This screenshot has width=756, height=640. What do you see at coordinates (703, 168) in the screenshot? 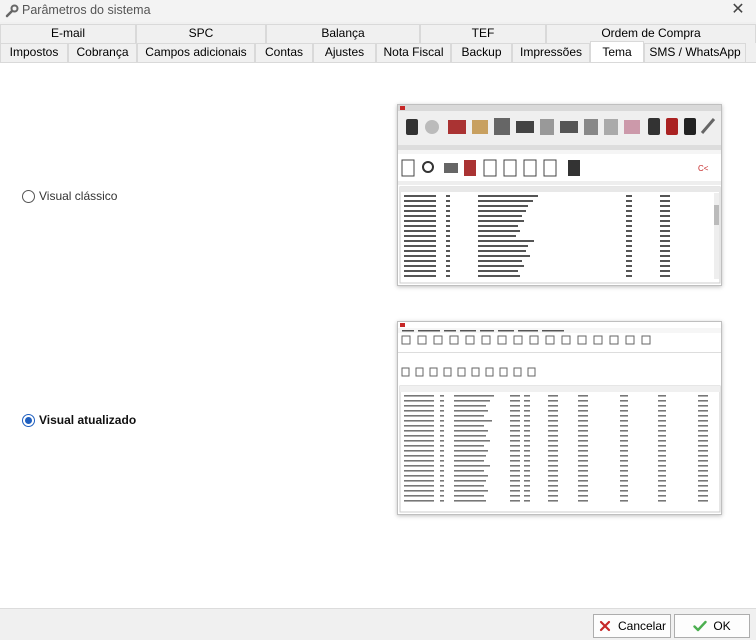
I see `svg-text: C<` at bounding box center [703, 168].